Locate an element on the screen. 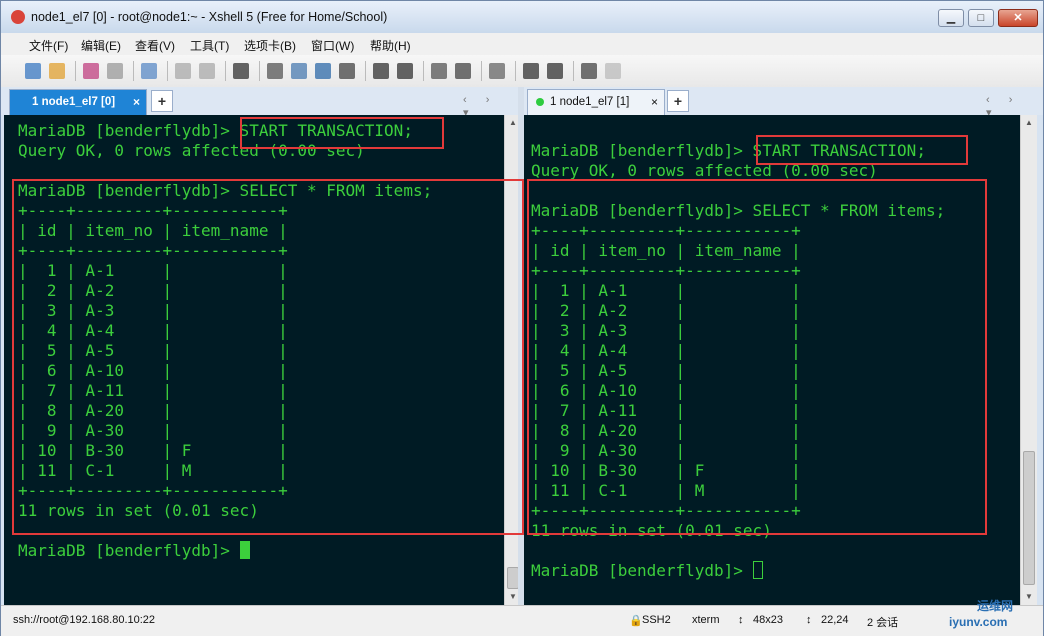  menu-file: 文件(F) is located at coordinates (48, 45).